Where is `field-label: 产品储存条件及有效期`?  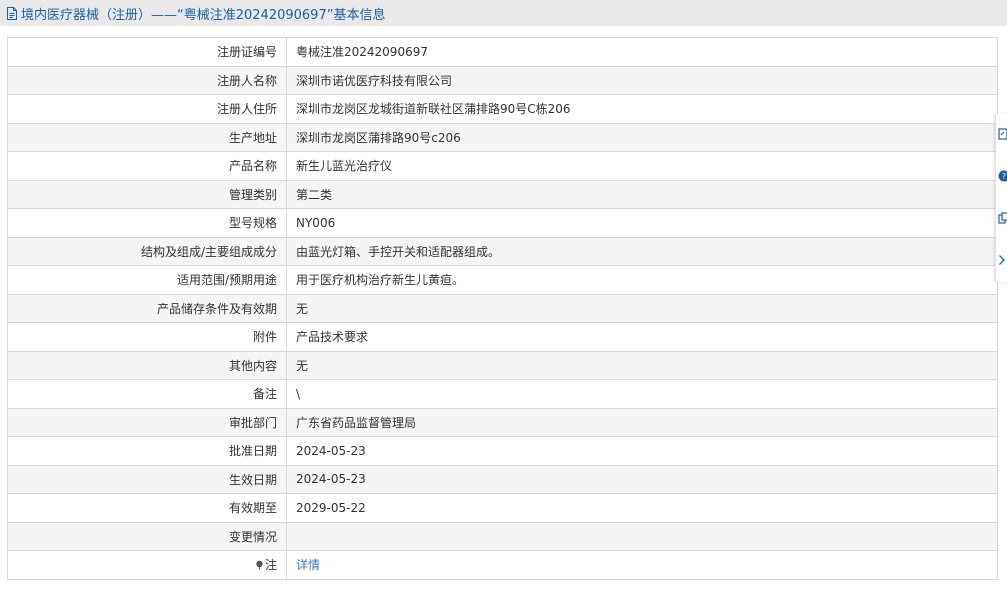 field-label: 产品储存条件及有效期 is located at coordinates (147, 308).